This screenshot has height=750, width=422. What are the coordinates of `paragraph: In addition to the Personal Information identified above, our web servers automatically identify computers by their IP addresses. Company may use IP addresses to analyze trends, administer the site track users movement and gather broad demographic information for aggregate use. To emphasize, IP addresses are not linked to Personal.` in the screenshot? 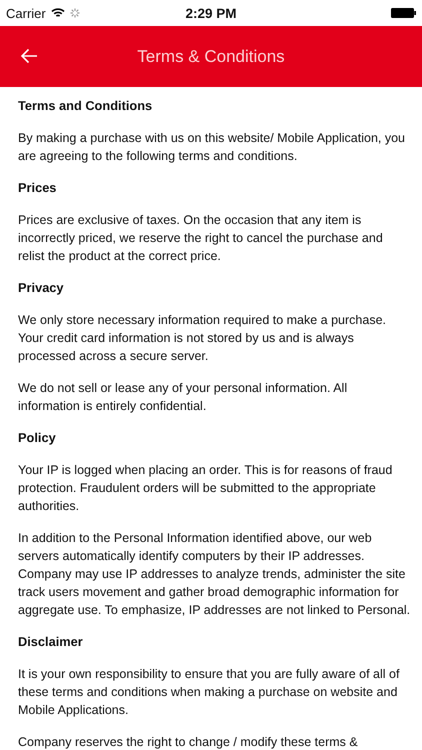 It's located at (214, 574).